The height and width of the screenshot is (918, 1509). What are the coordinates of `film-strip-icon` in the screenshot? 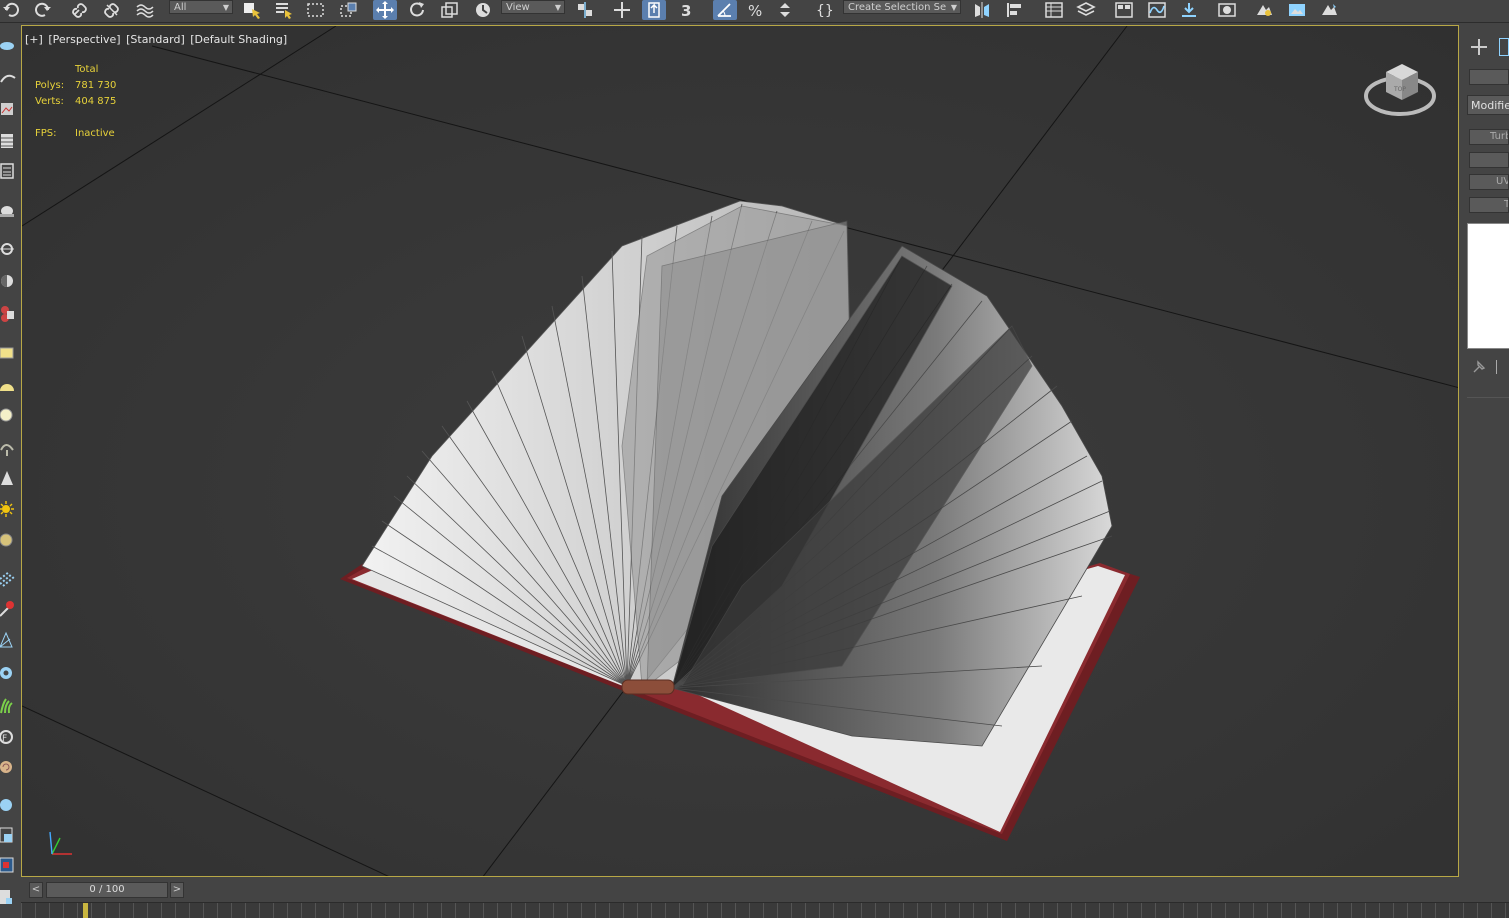 It's located at (9, 141).